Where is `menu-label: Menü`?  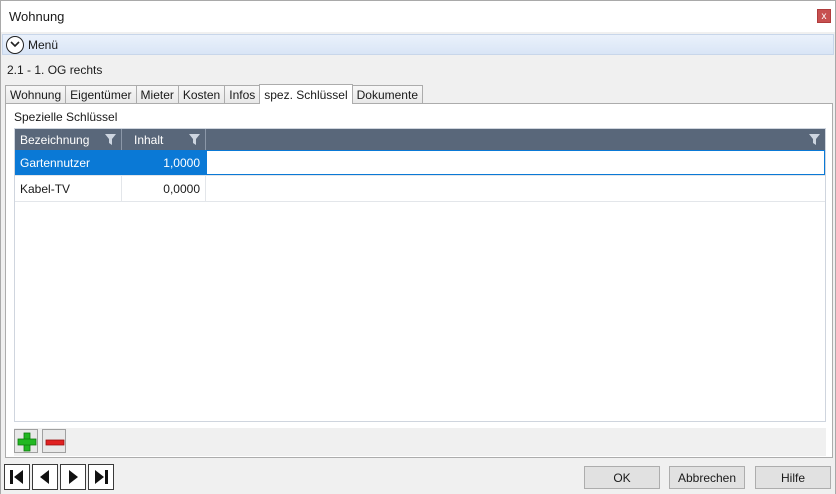
menu-label: Menü is located at coordinates (43, 45).